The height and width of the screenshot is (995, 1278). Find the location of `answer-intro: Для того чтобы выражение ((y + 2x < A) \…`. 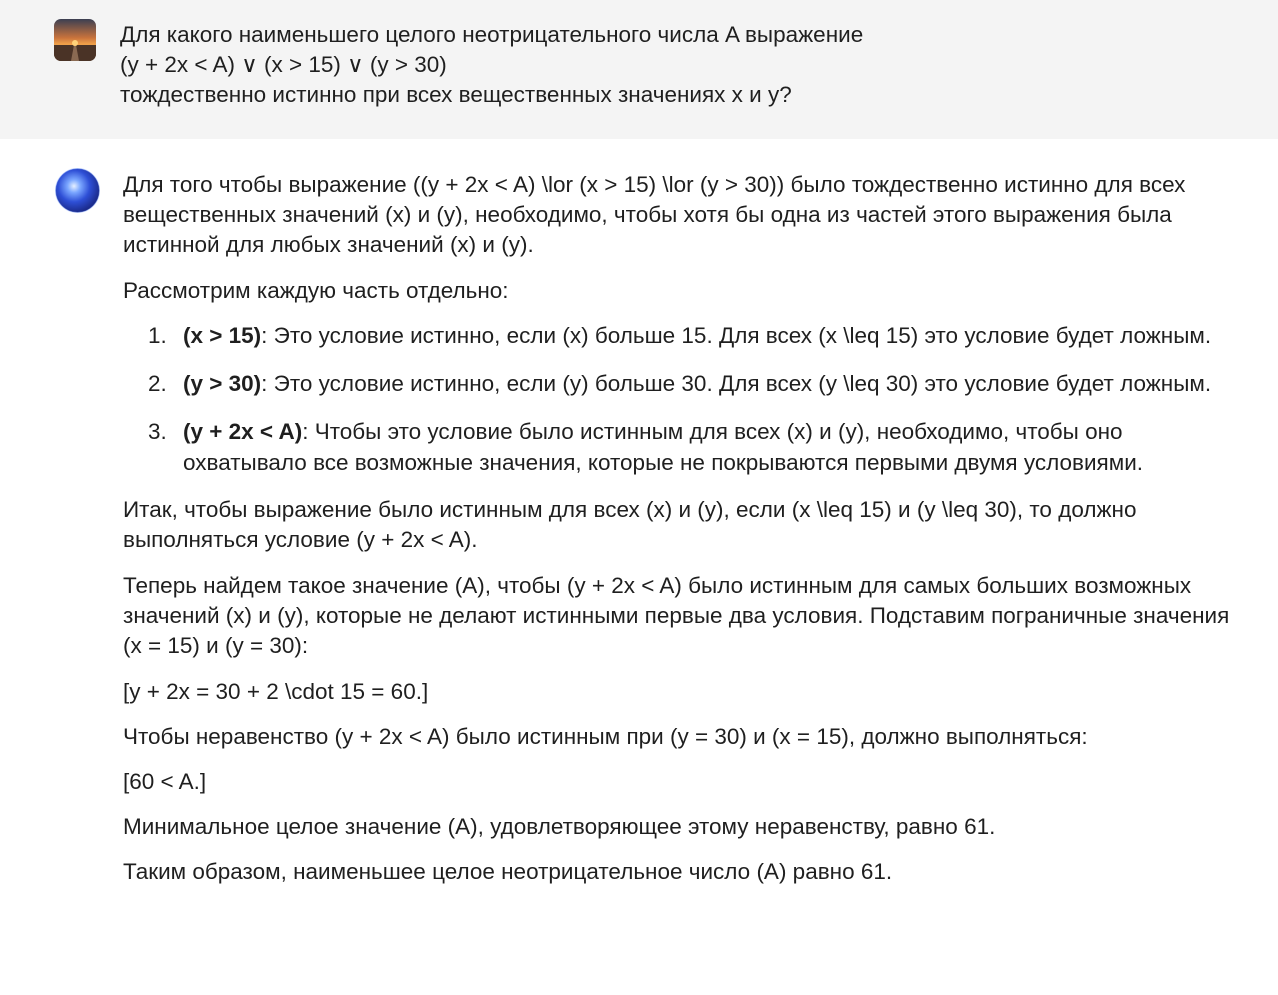

answer-intro: Для того чтобы выражение ((y + 2x < A) \… is located at coordinates (654, 214).